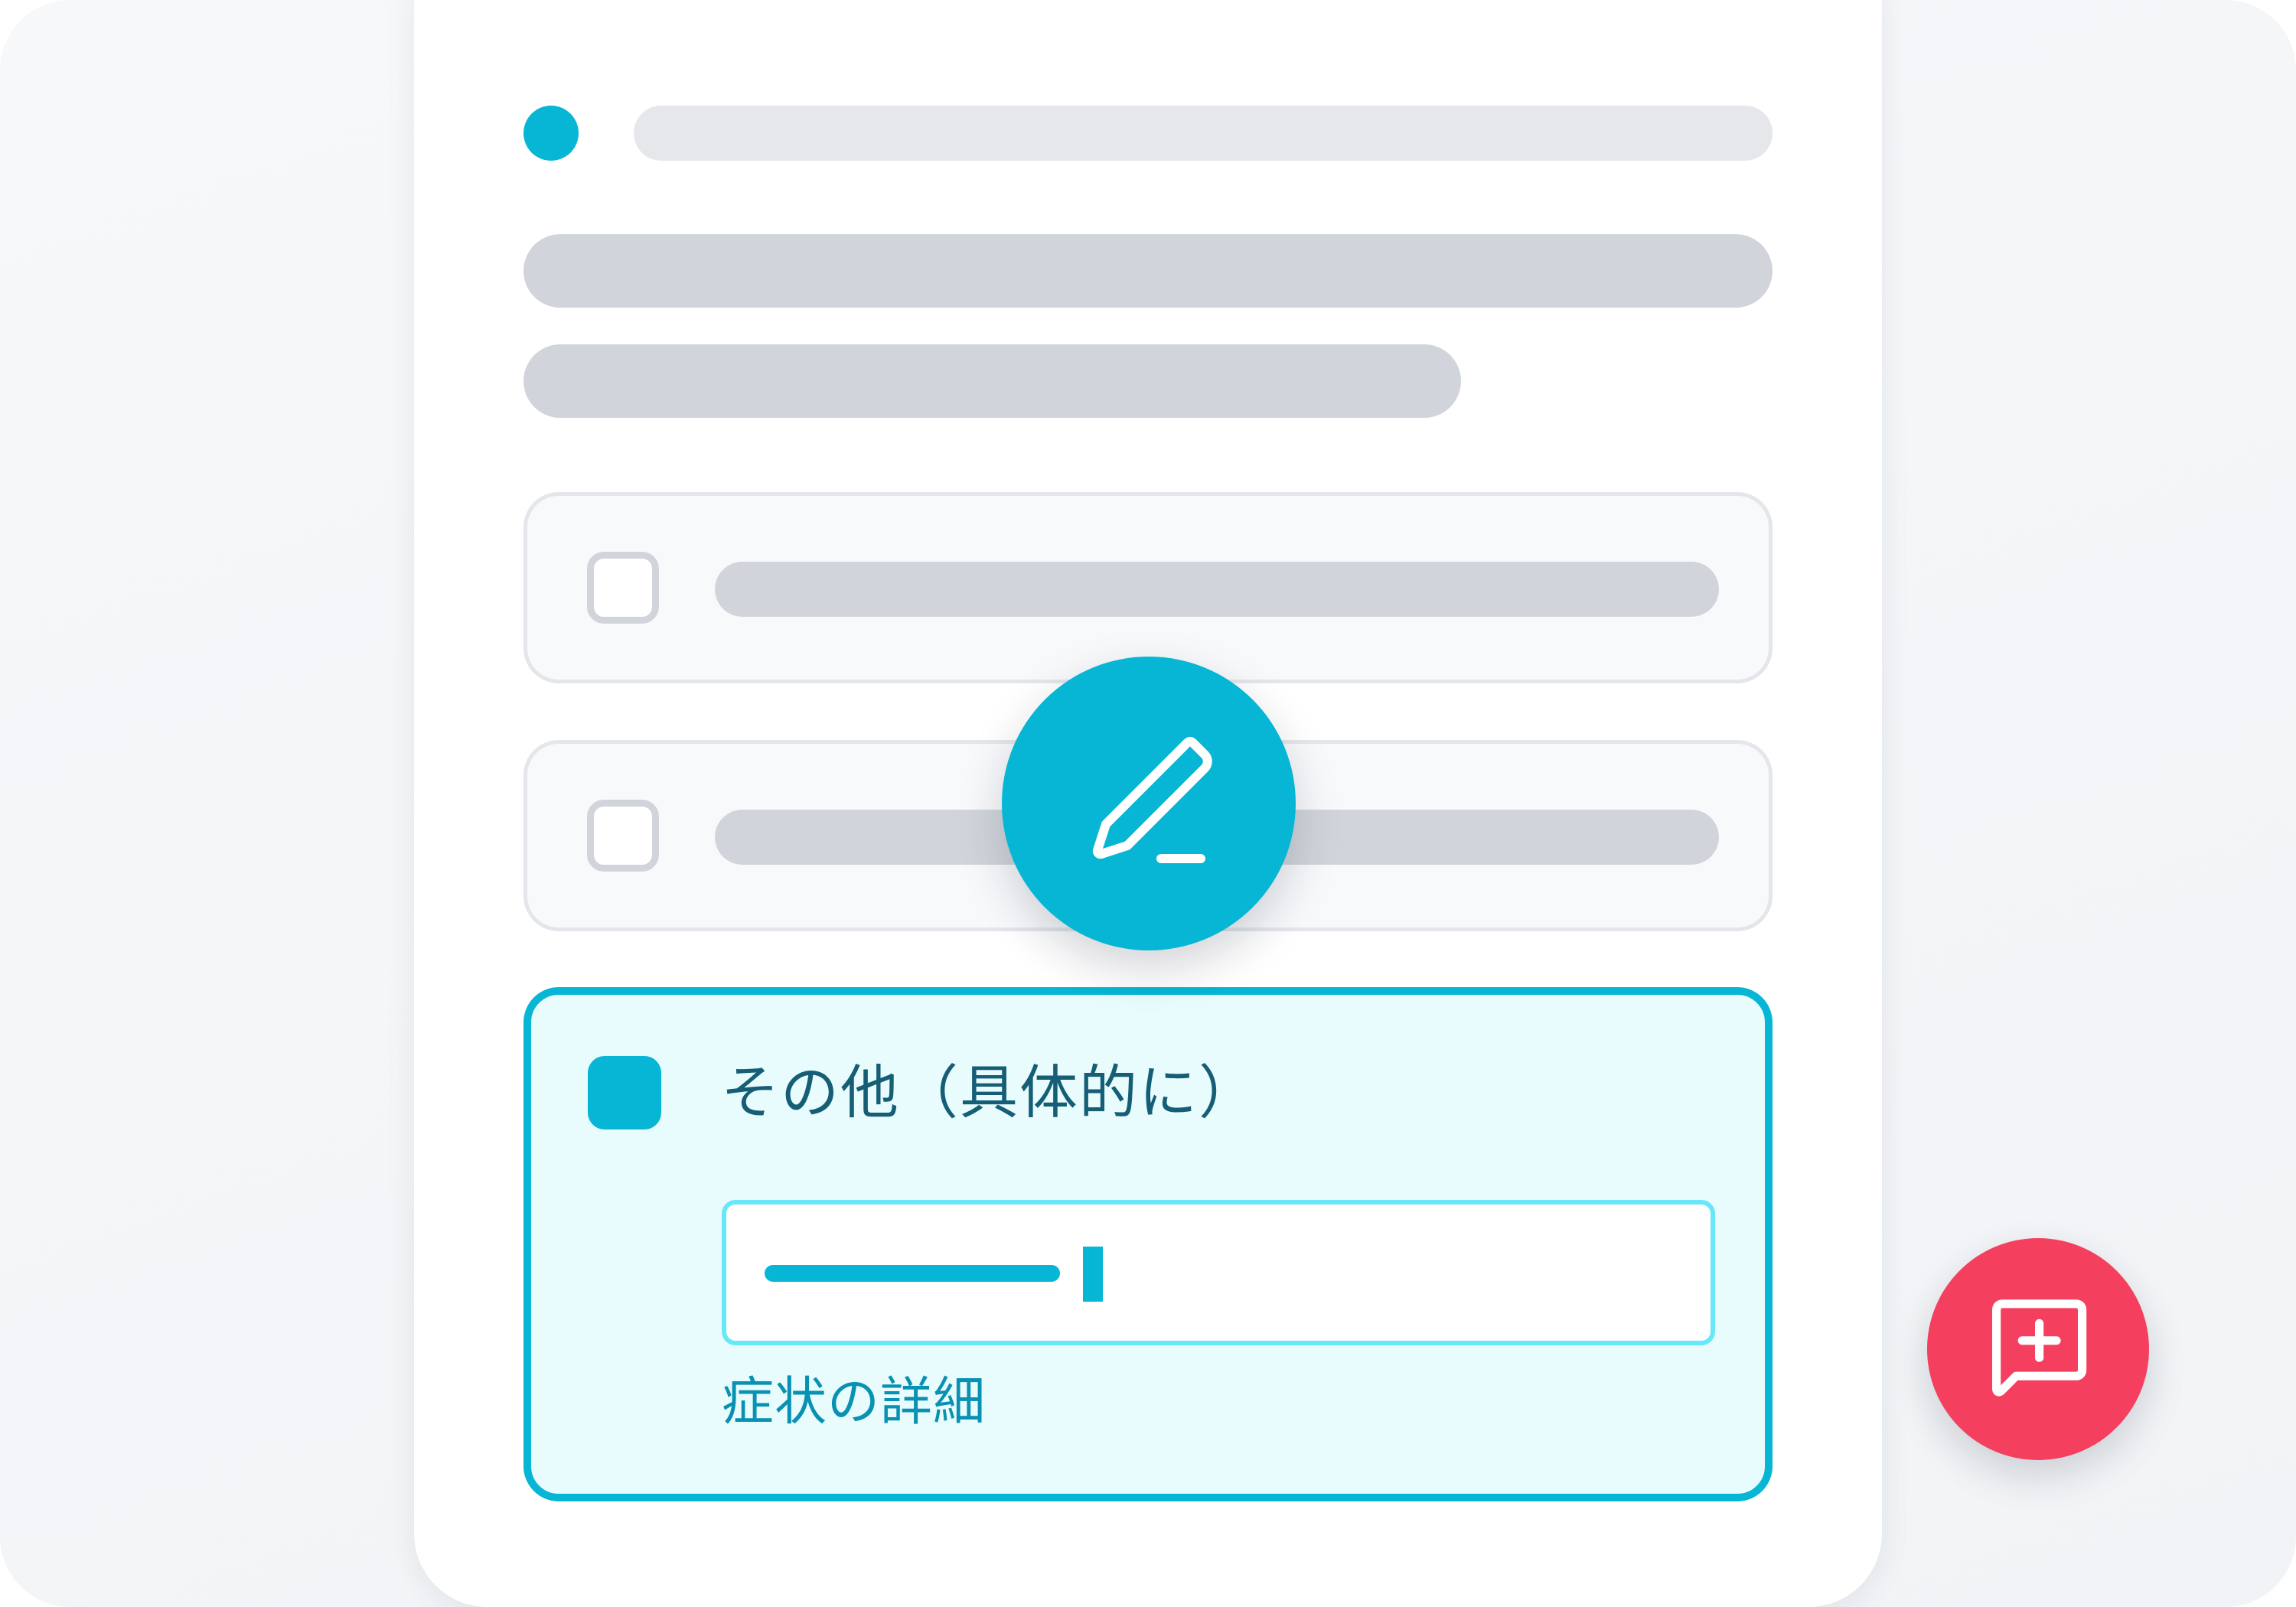 The height and width of the screenshot is (1607, 2296). I want to click on option-other-label: その他（具体的に）, so click(989, 1092).